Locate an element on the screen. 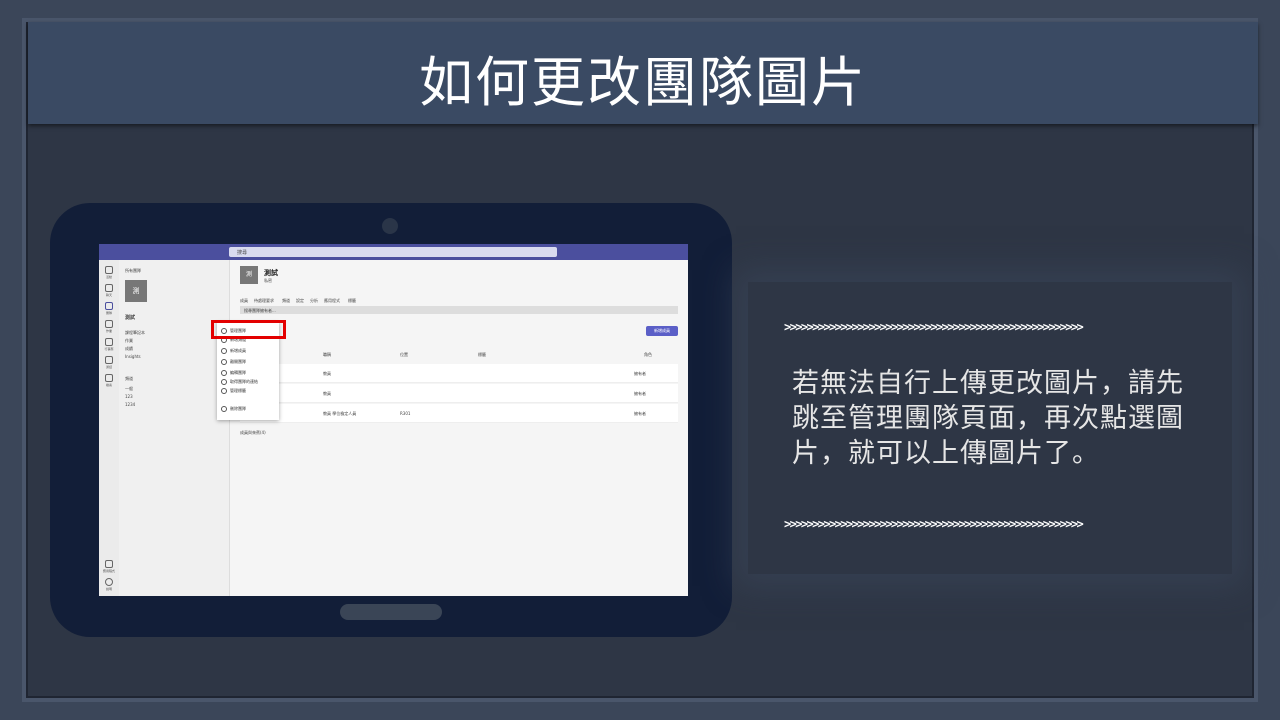 This screenshot has height=720, width=1280. menu-item-leave-team: 離開團隊 is located at coordinates (233, 362).